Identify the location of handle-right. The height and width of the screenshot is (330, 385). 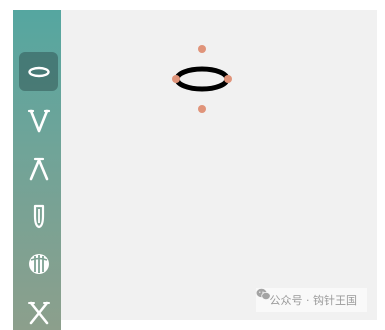
(228, 79).